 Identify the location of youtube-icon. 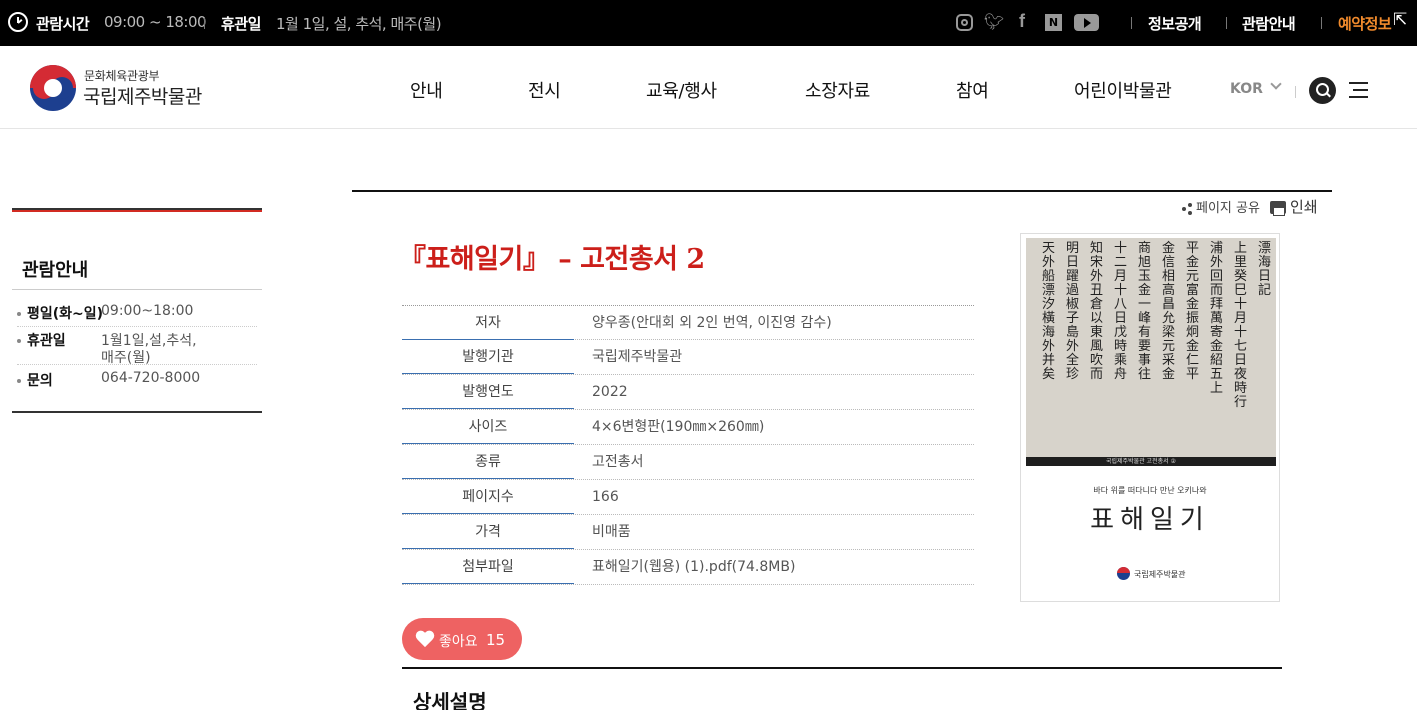
(1086, 22).